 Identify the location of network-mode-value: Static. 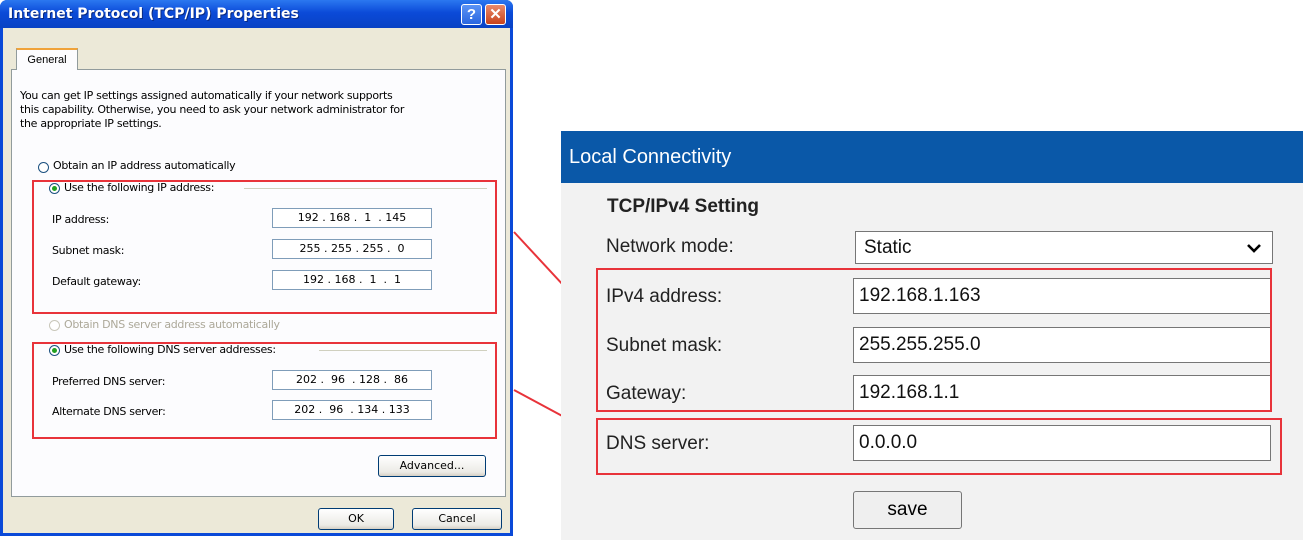
(888, 247).